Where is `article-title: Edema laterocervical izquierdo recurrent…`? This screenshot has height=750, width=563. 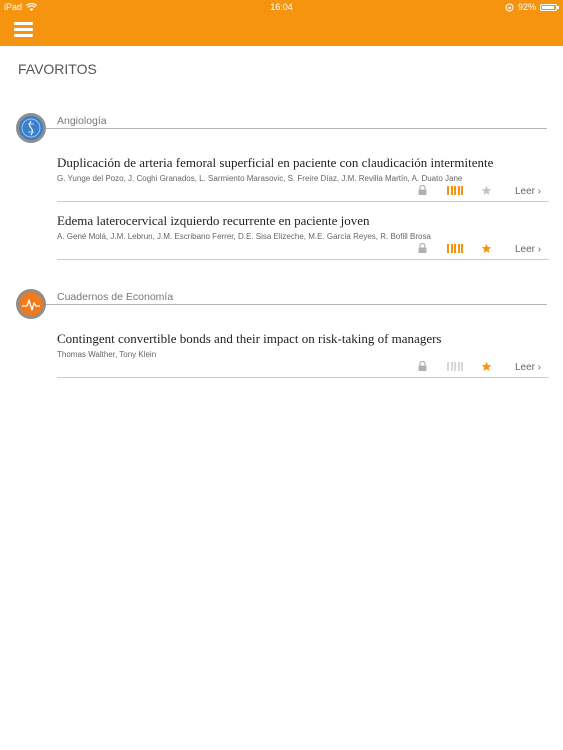 article-title: Edema laterocervical izquierdo recurrent… is located at coordinates (213, 221).